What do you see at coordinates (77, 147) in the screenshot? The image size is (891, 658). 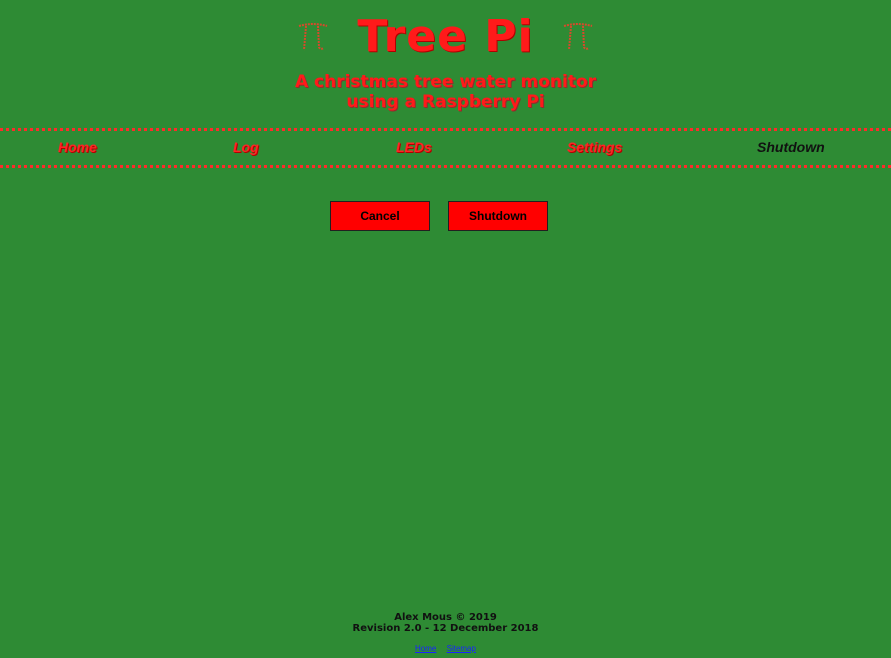 I see `nav-item-home: Home` at bounding box center [77, 147].